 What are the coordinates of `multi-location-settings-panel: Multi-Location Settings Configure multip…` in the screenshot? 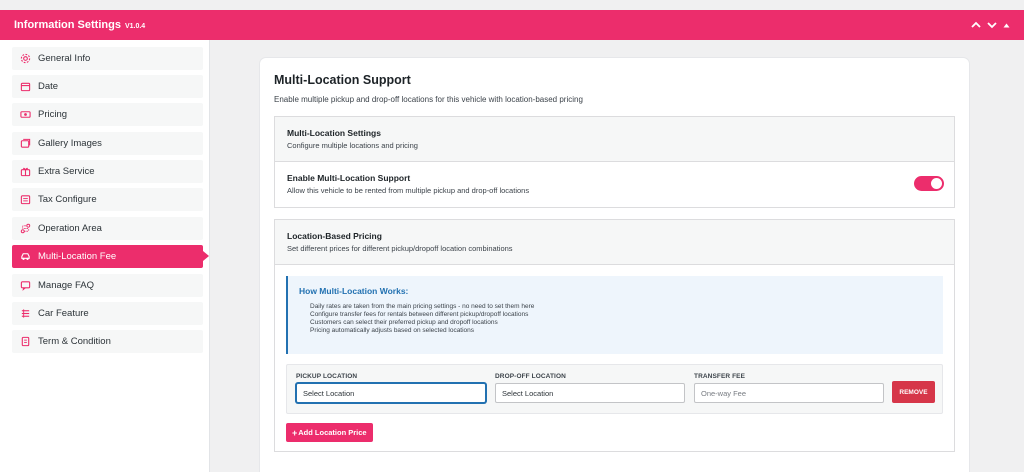 It's located at (614, 162).